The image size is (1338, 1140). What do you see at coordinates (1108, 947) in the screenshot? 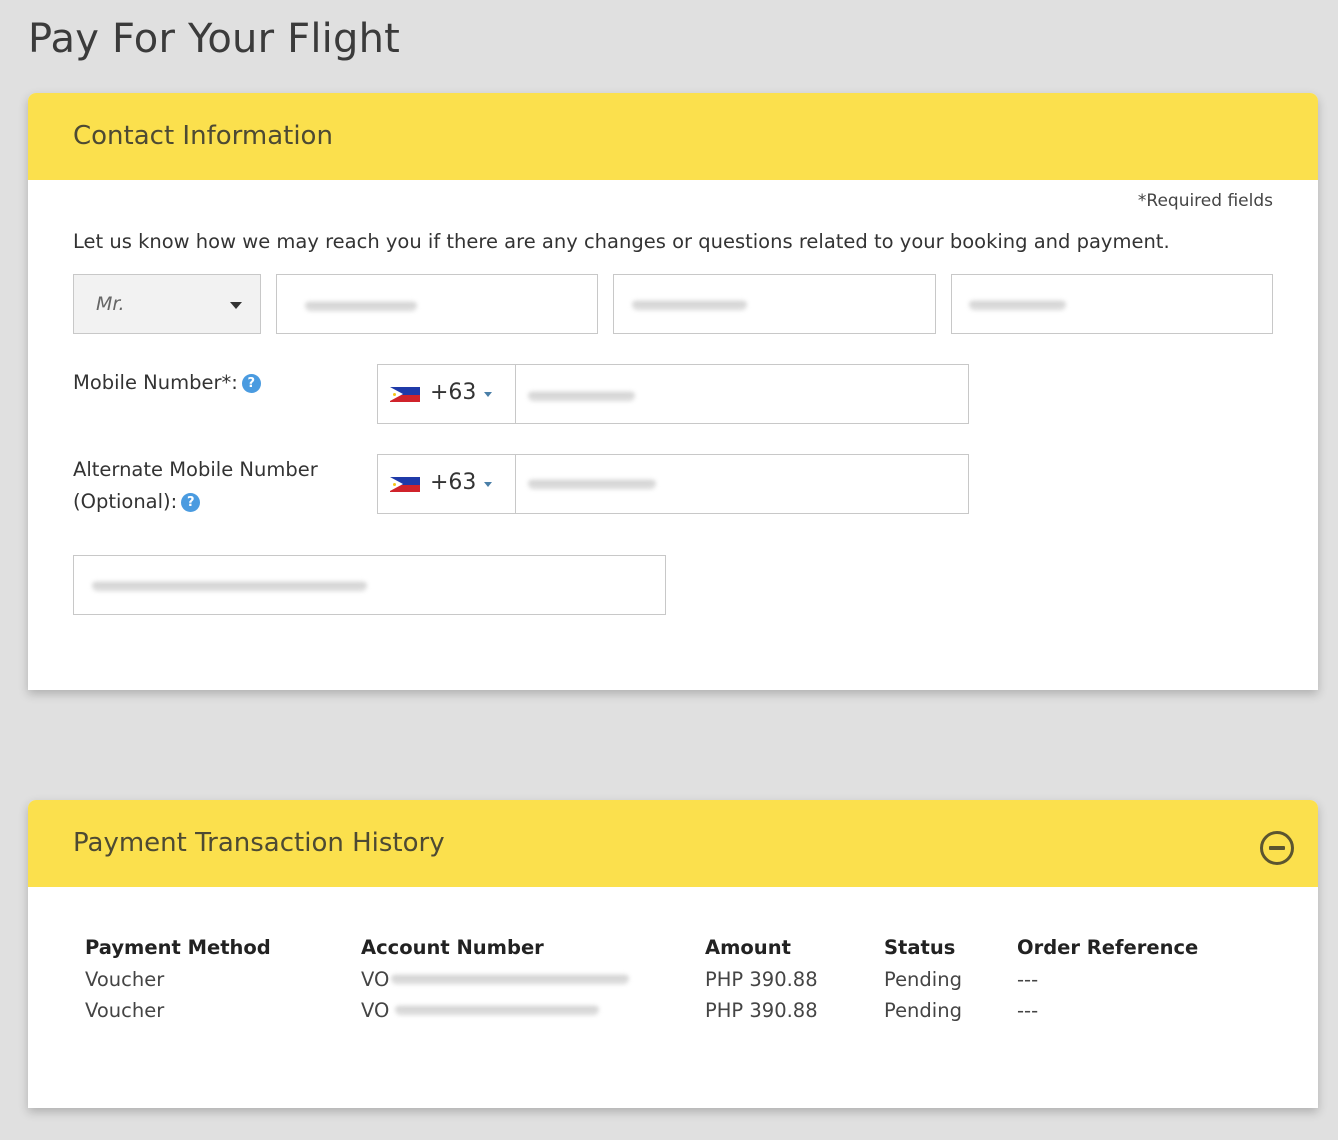
I see `column-header-order-reference: Order Reference` at bounding box center [1108, 947].